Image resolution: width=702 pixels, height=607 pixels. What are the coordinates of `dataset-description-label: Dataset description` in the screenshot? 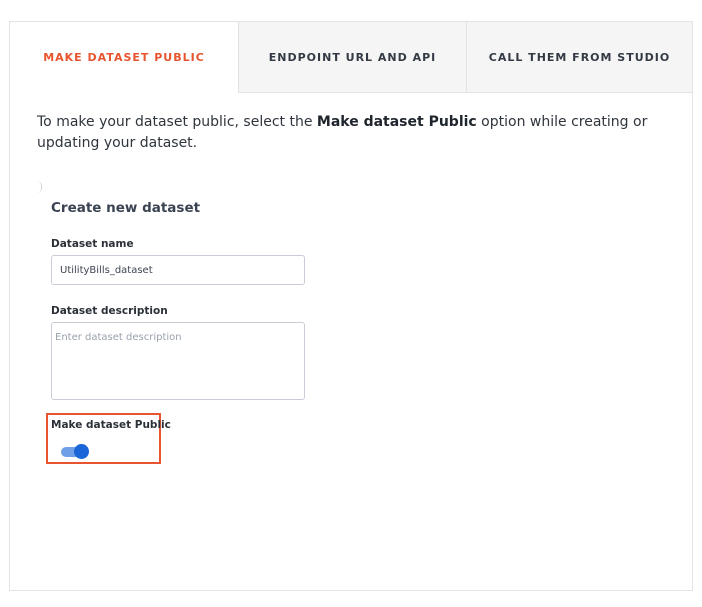 It's located at (109, 311).